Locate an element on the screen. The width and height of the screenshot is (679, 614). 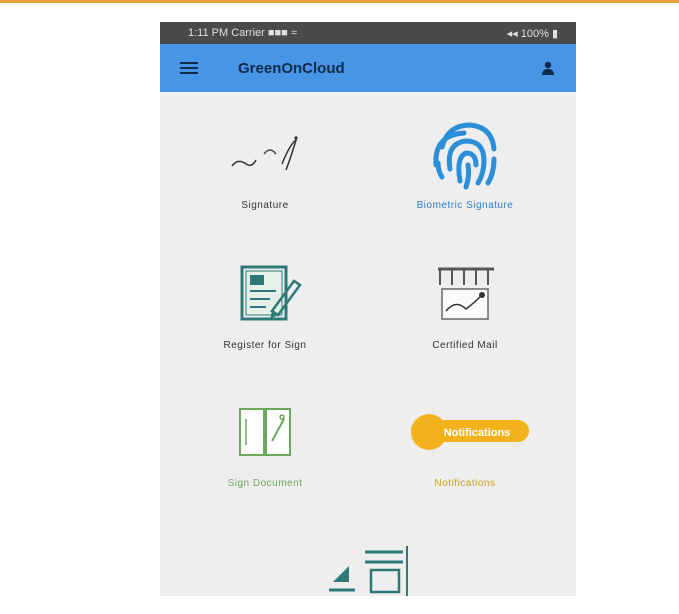
tile-certified-mail: Certified Mail is located at coordinates (465, 302).